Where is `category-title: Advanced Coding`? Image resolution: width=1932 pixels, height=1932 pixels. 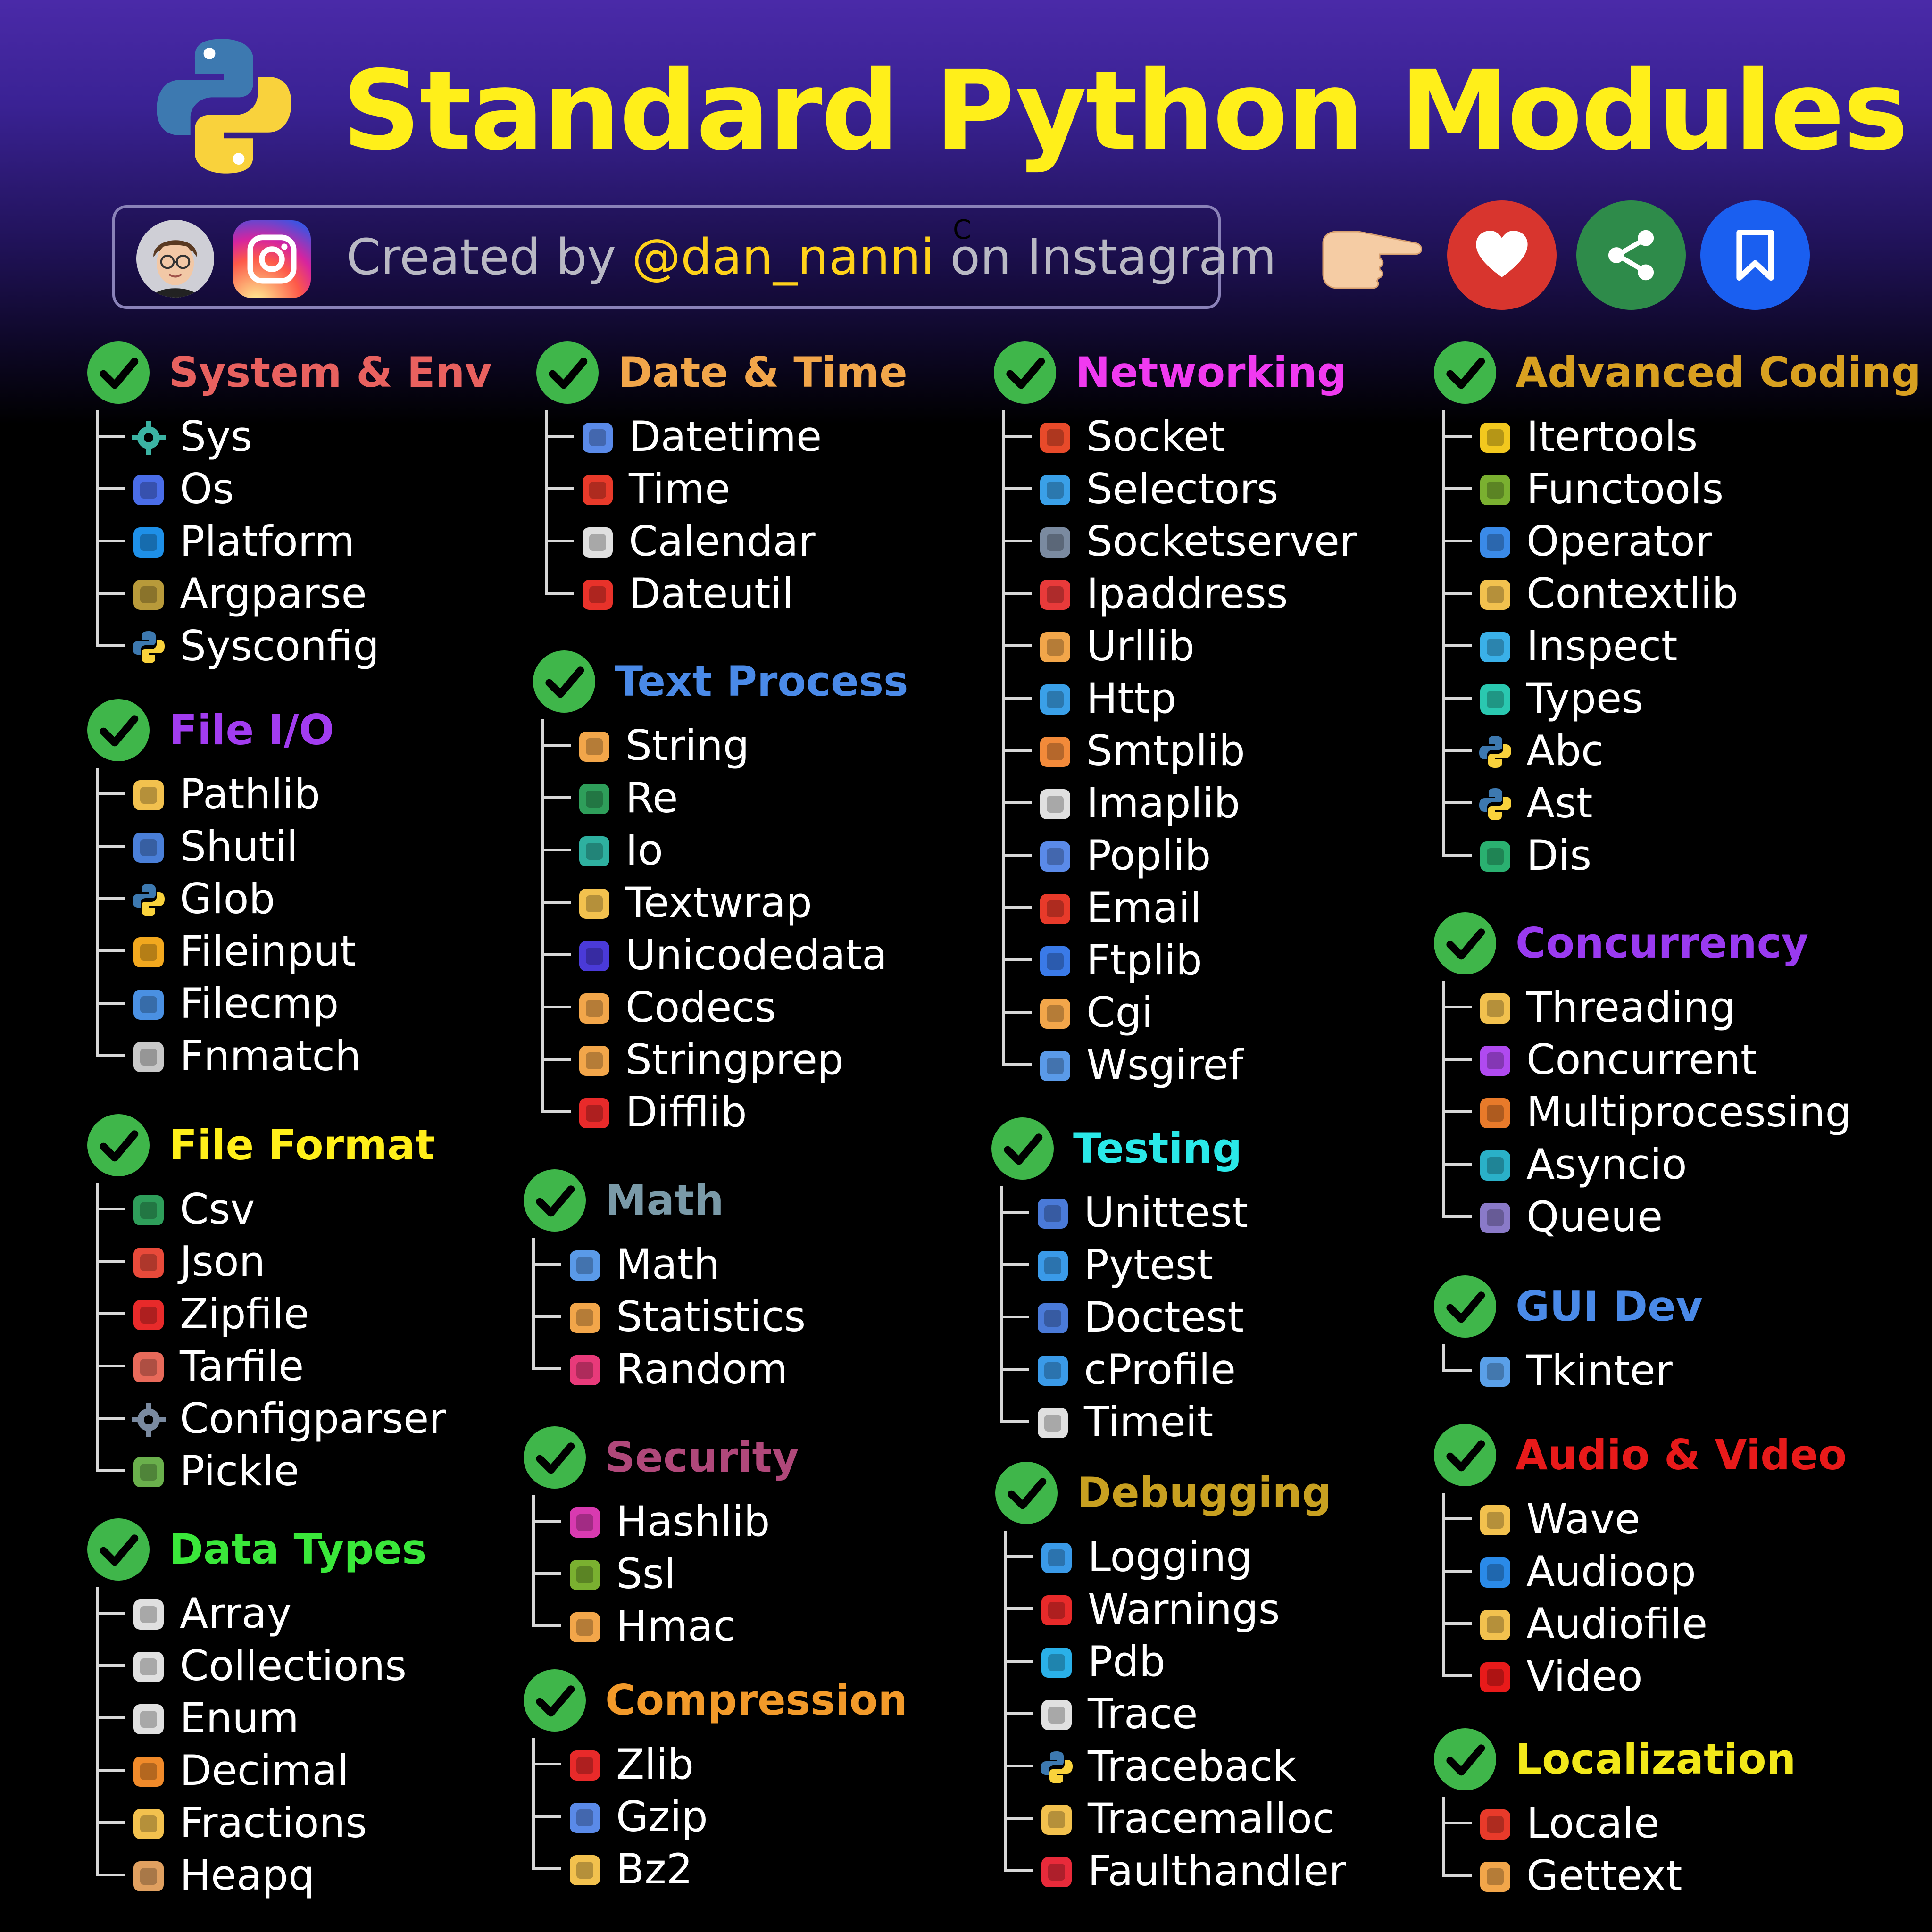
category-title: Advanced Coding is located at coordinates (1719, 372).